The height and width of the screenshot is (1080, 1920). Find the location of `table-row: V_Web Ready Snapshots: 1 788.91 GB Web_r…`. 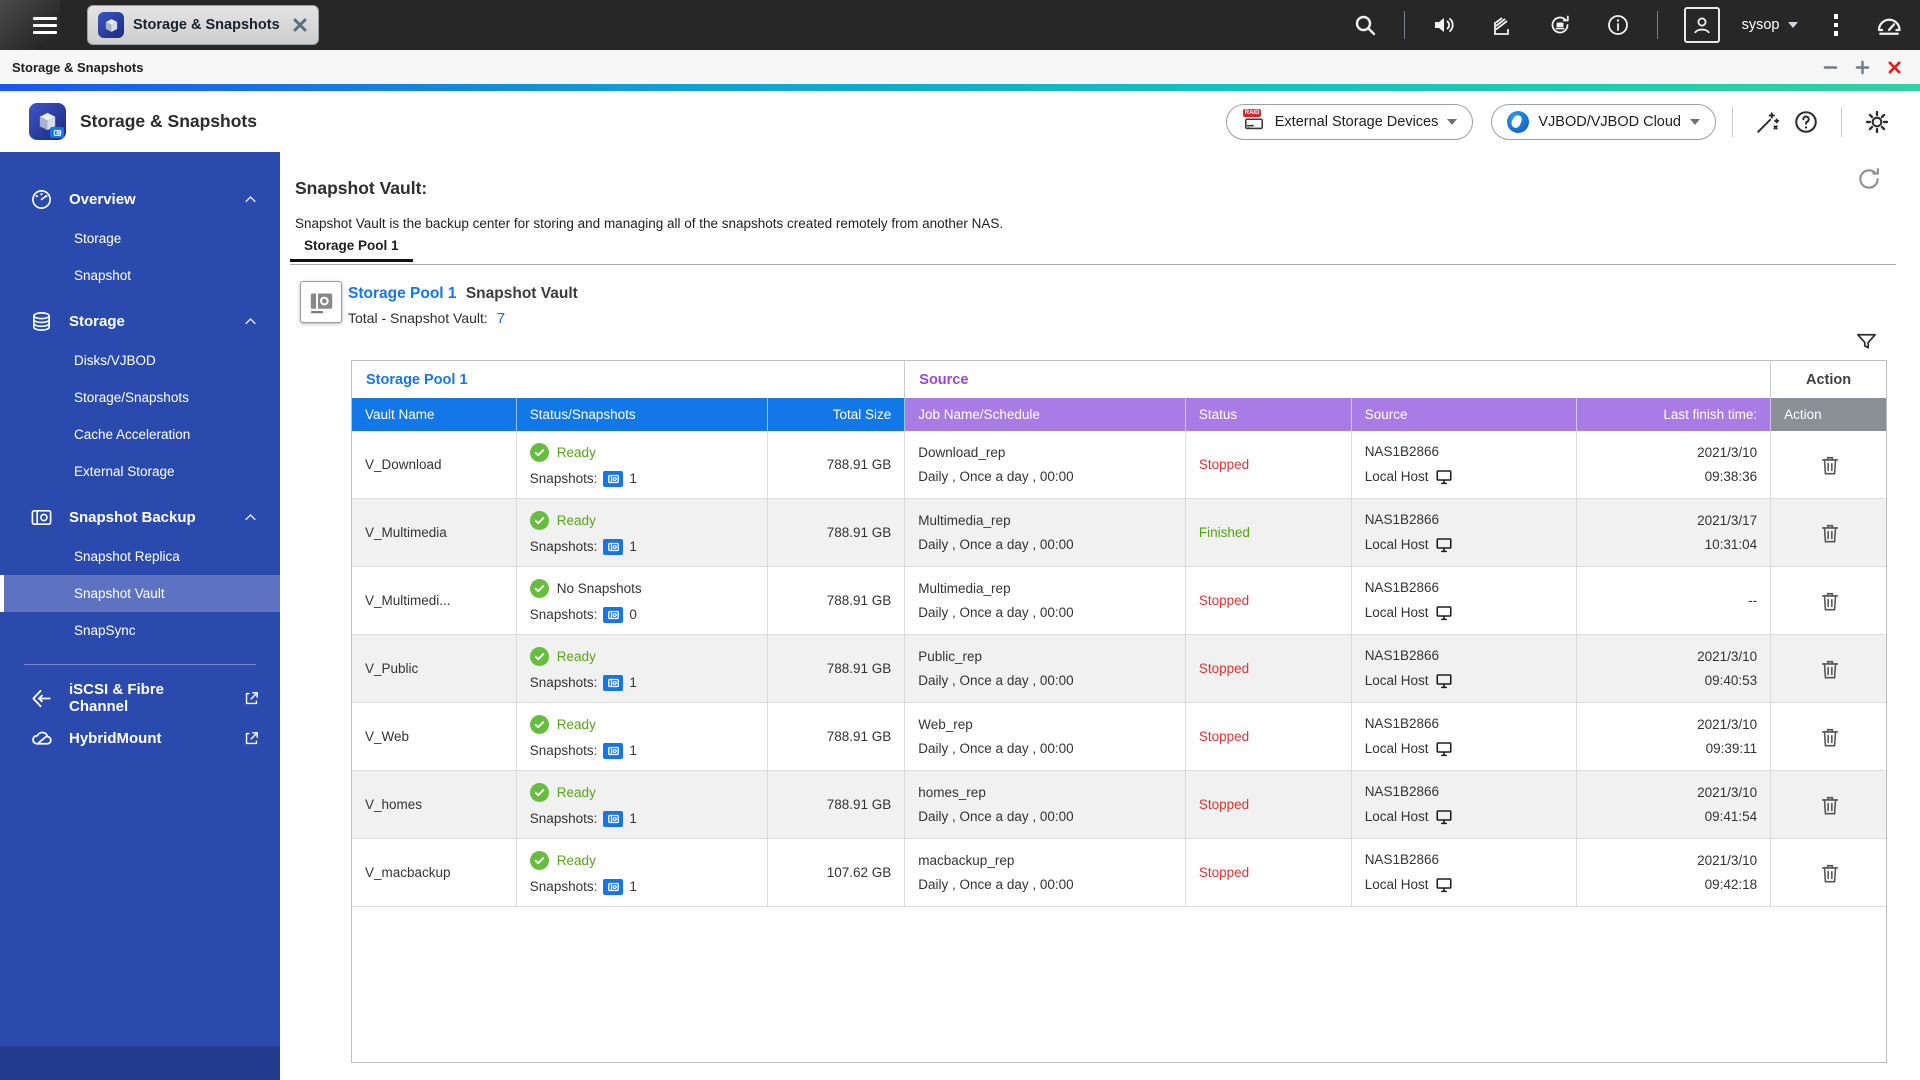

table-row: V_Web Ready Snapshots: 1 788.91 GB Web_r… is located at coordinates (1119, 737).